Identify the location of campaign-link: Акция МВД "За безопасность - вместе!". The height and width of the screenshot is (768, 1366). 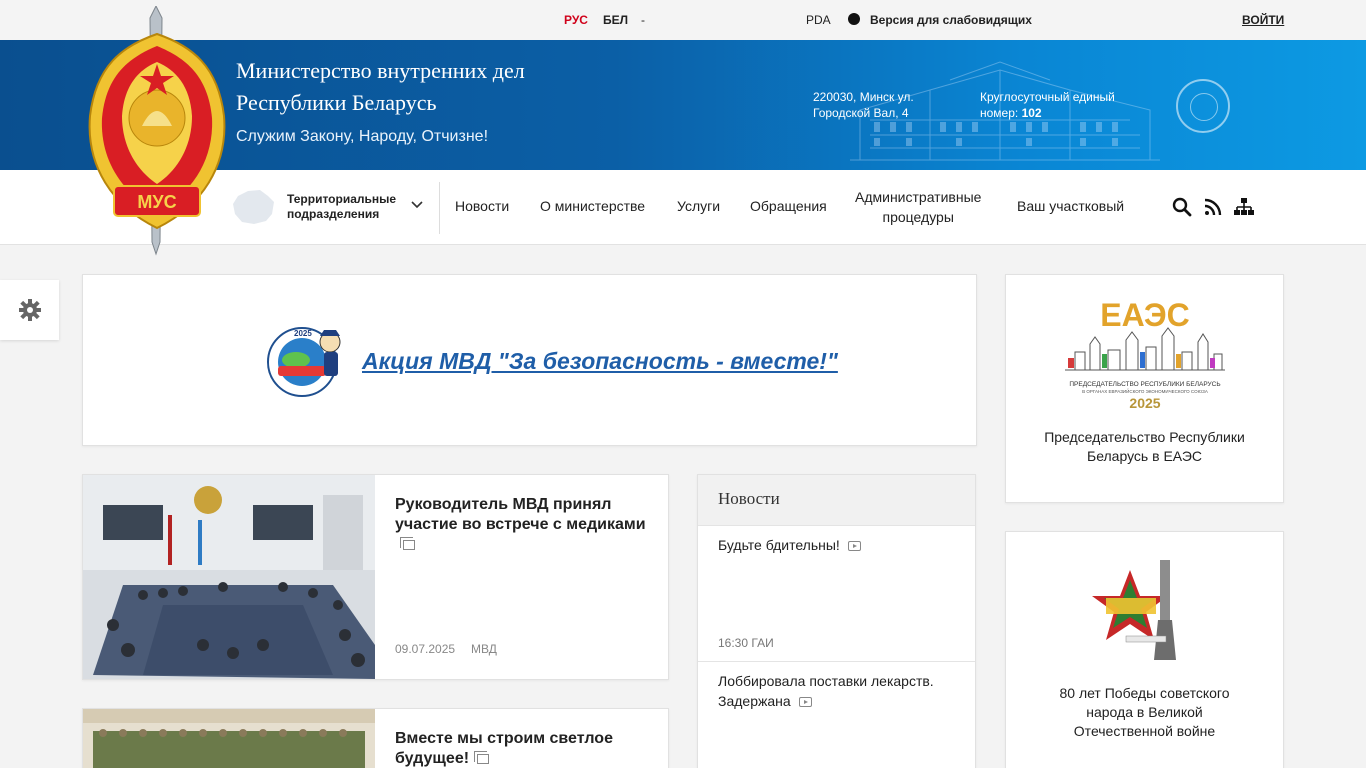
(600, 361).